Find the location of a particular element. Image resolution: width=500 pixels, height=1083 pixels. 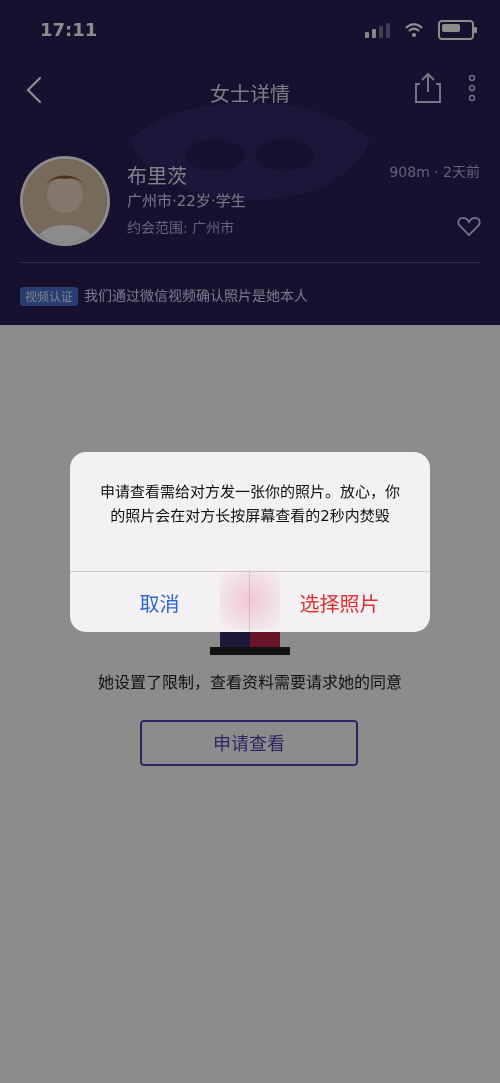

cancel-button: 取消 is located at coordinates (159, 602).